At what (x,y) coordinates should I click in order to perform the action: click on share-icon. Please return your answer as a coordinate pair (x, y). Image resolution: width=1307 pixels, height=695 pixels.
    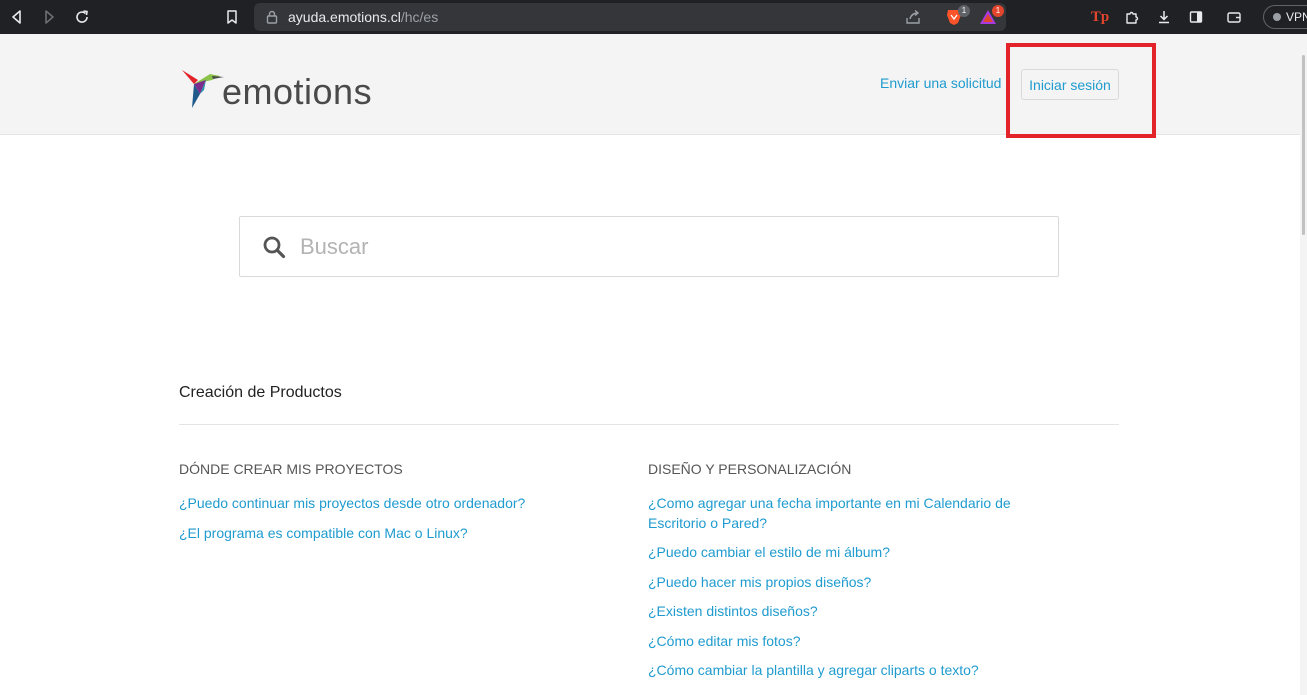
    Looking at the image, I should click on (913, 17).